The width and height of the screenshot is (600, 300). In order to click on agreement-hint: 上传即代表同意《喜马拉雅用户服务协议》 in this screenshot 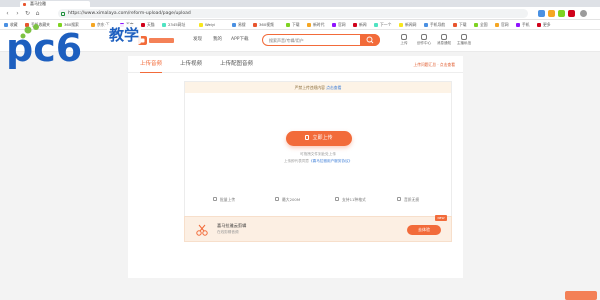, I will do `click(318, 161)`.